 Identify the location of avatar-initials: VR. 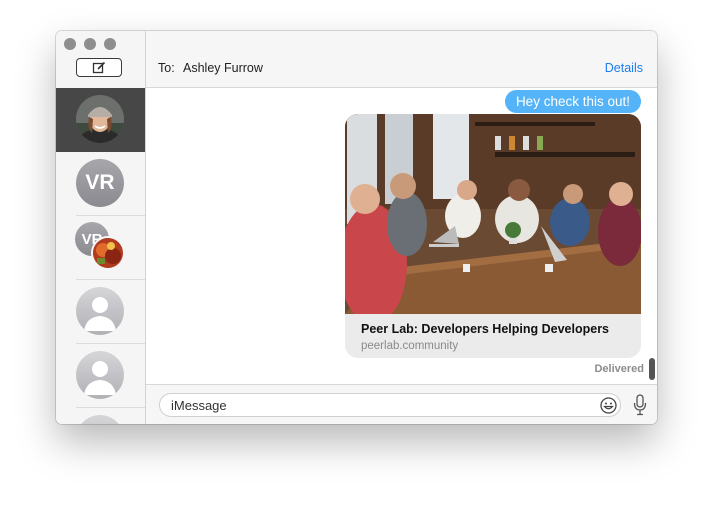
(100, 183).